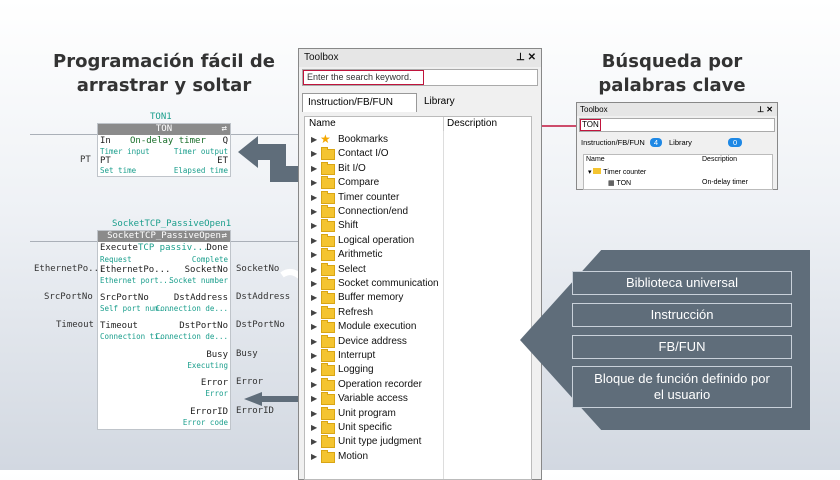  What do you see at coordinates (735, 142) in the screenshot?
I see `mini-tab-count-library: 0` at bounding box center [735, 142].